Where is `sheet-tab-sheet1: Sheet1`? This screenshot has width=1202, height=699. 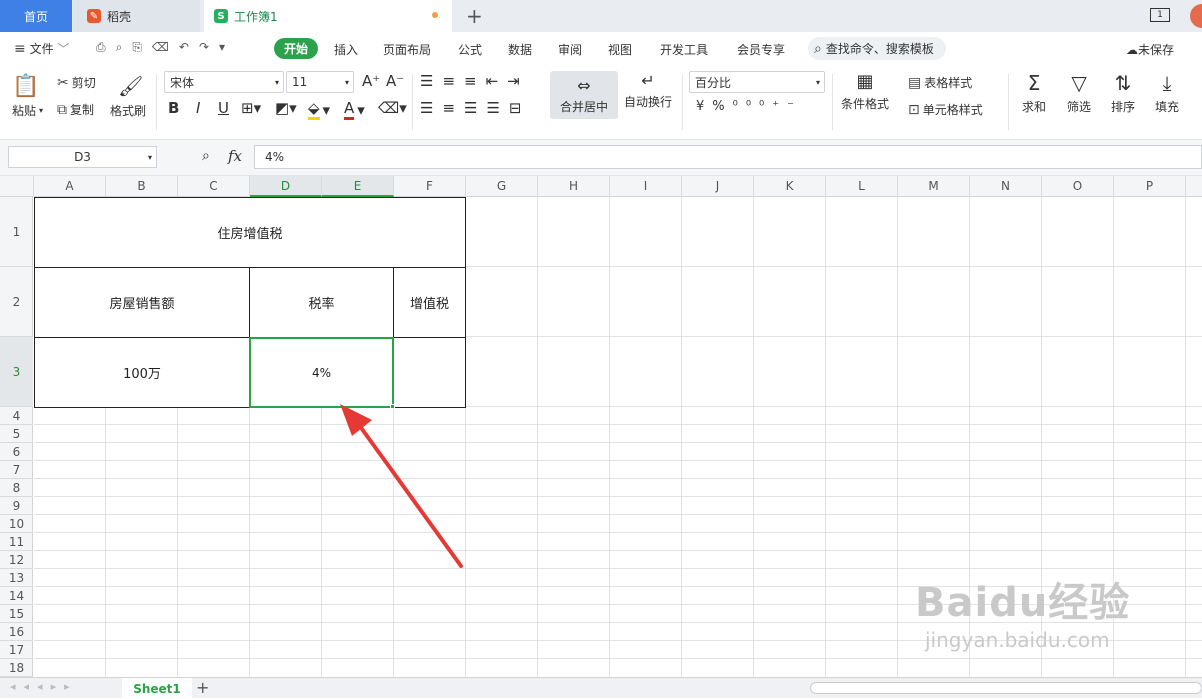
sheet-tab-sheet1: Sheet1 is located at coordinates (157, 688).